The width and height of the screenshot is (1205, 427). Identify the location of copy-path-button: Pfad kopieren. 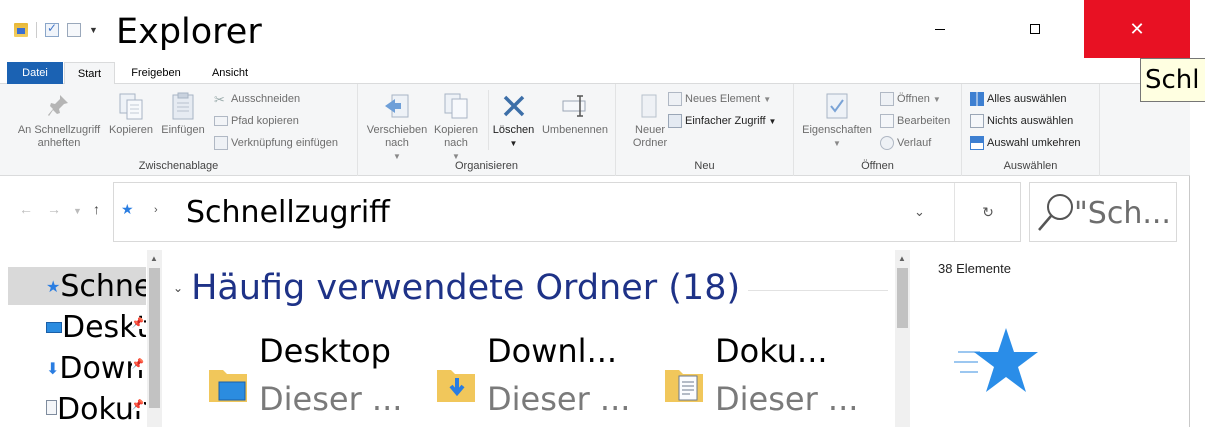
(256, 121).